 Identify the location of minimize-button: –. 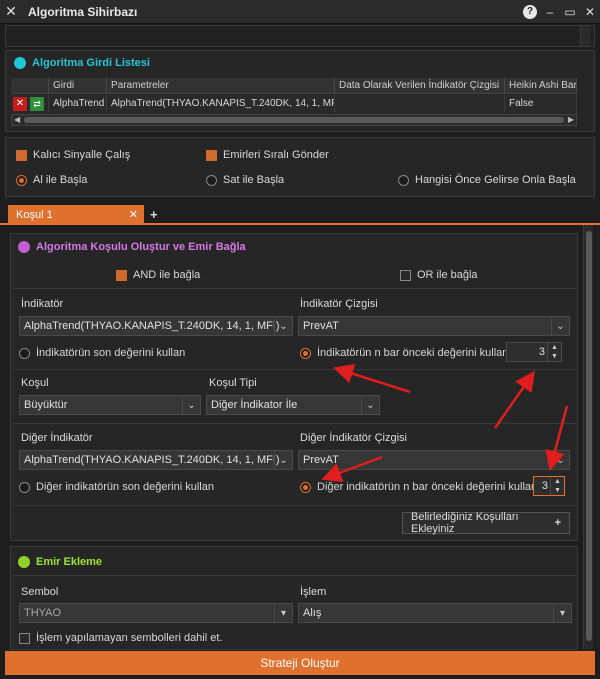
(550, 12).